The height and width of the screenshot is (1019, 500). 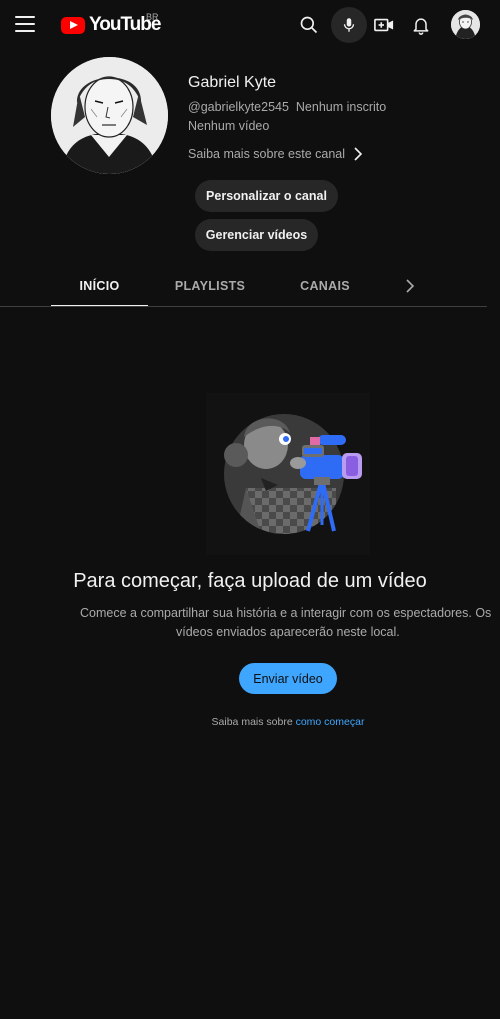 I want to click on account-avatar, so click(x=465, y=24).